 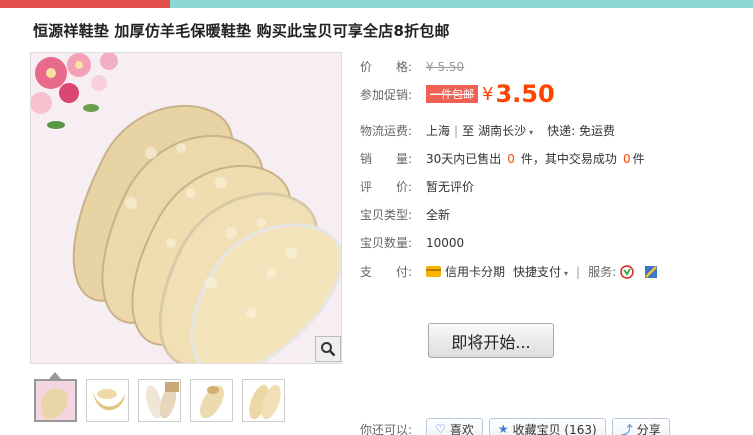 What do you see at coordinates (626, 428) in the screenshot?
I see `share-icon: ⤴` at bounding box center [626, 428].